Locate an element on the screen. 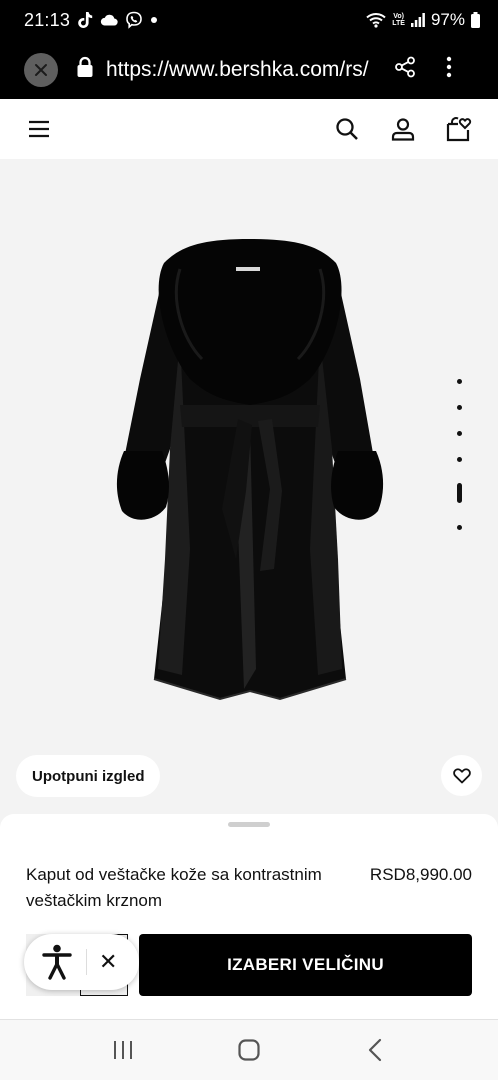  volte-indicator: Vo) LTE is located at coordinates (398, 20).